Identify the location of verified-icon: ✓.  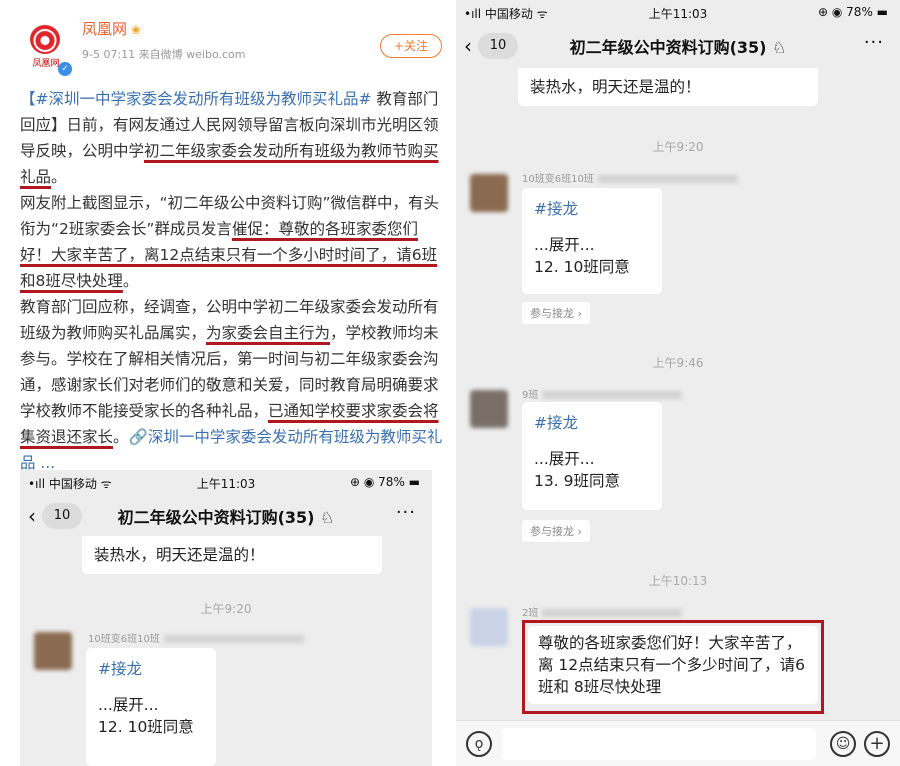
(65, 69).